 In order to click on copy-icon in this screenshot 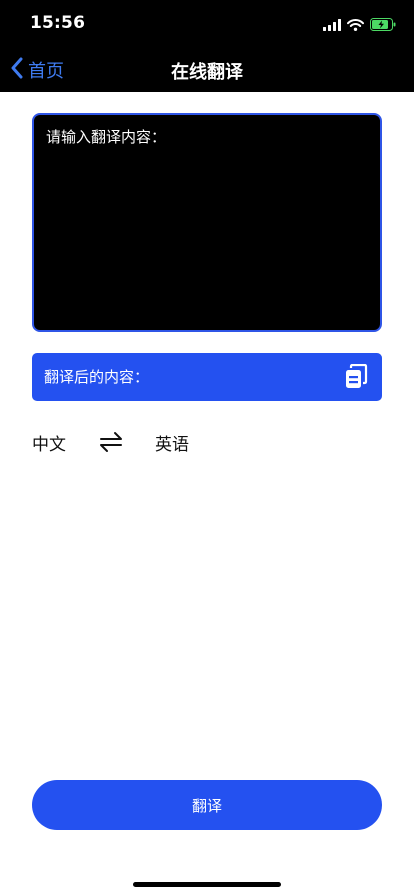, I will do `click(356, 376)`.